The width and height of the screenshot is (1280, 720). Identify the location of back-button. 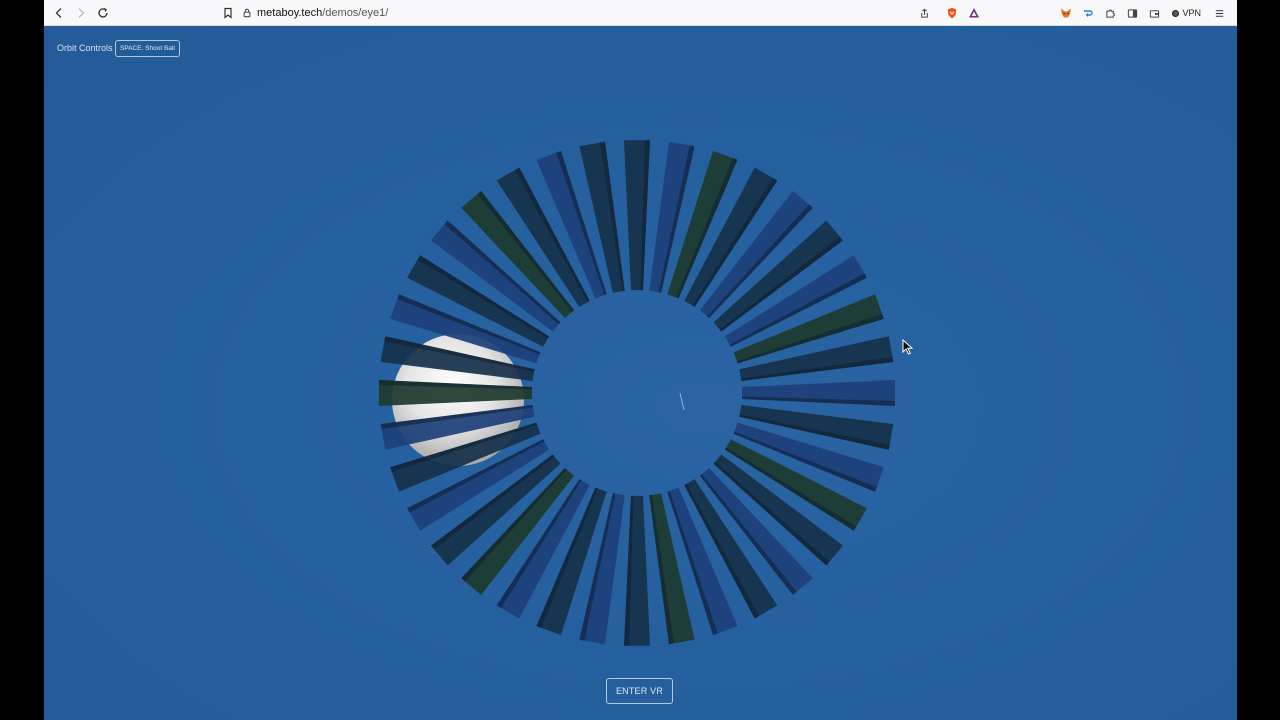
(59, 13).